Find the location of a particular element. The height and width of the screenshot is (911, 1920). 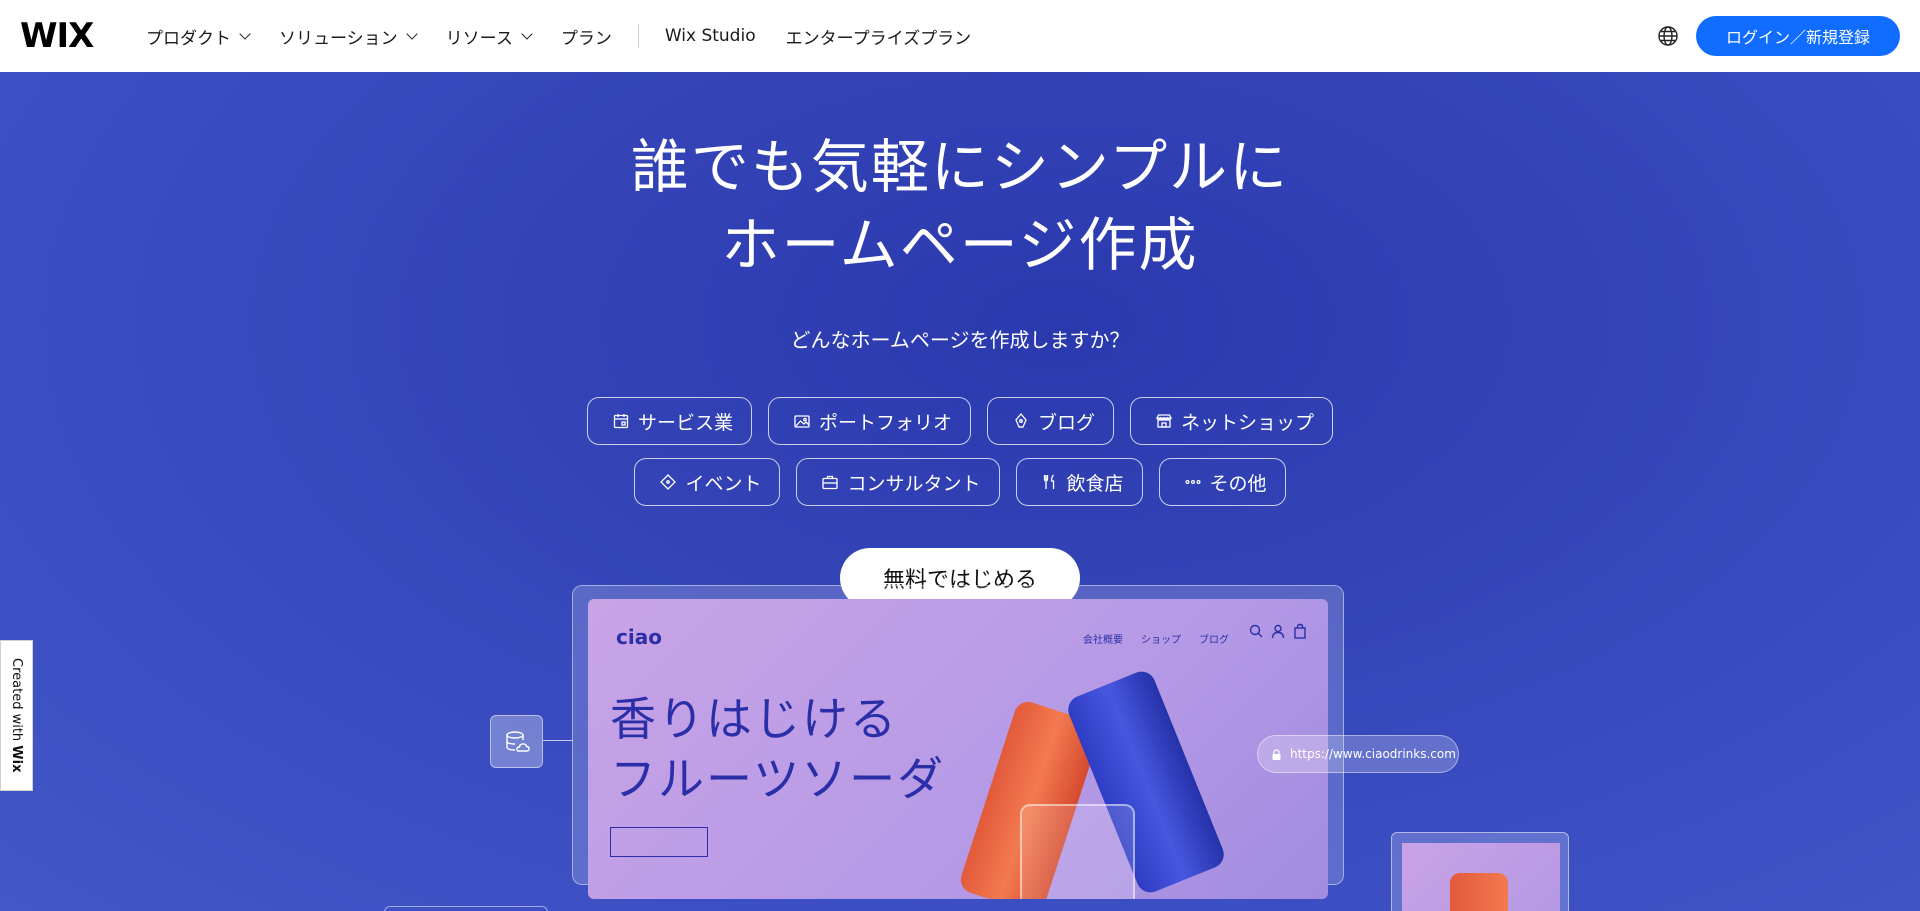

nav-item-solutions: ソリューション is located at coordinates (348, 36).